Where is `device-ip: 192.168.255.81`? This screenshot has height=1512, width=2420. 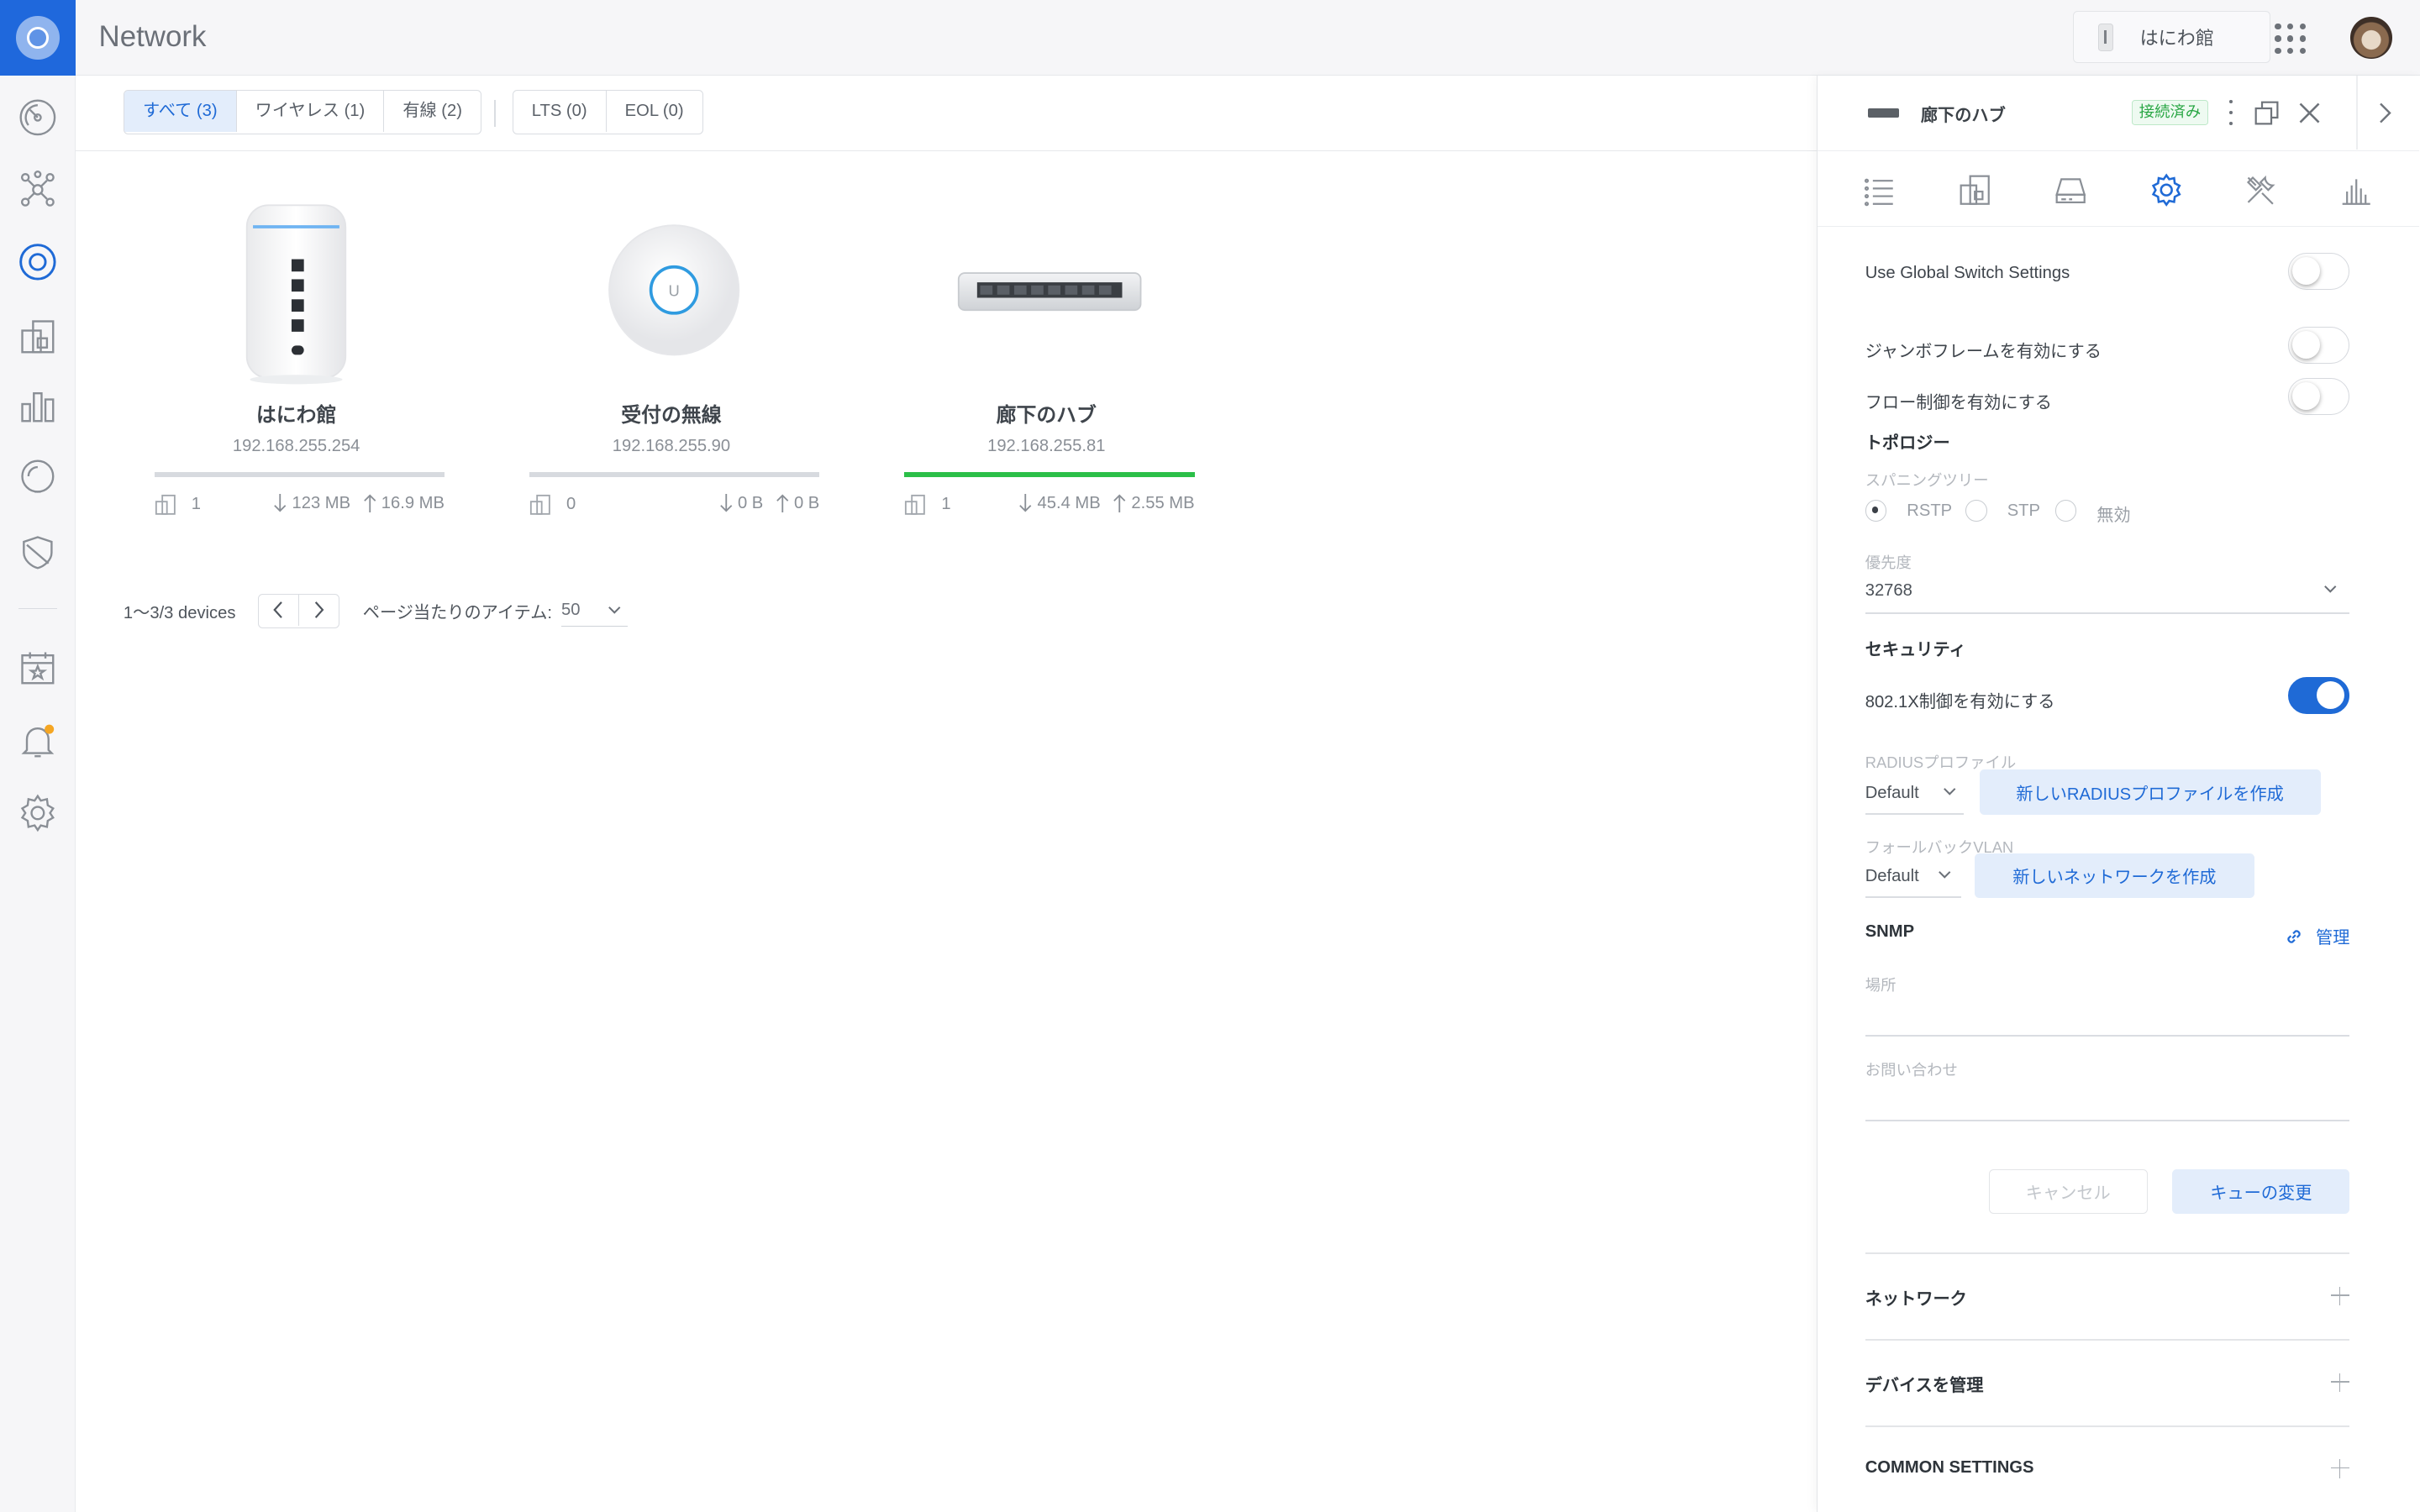
device-ip: 192.168.255.81 is located at coordinates (1046, 445).